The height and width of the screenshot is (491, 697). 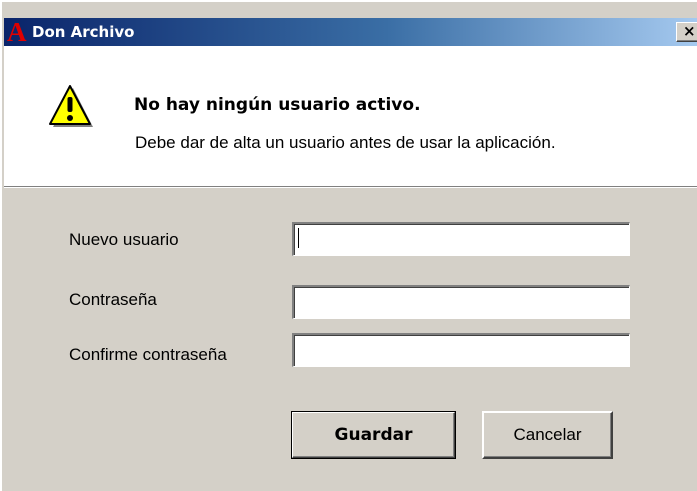 I want to click on app-logo-icon: A, so click(x=17, y=32).